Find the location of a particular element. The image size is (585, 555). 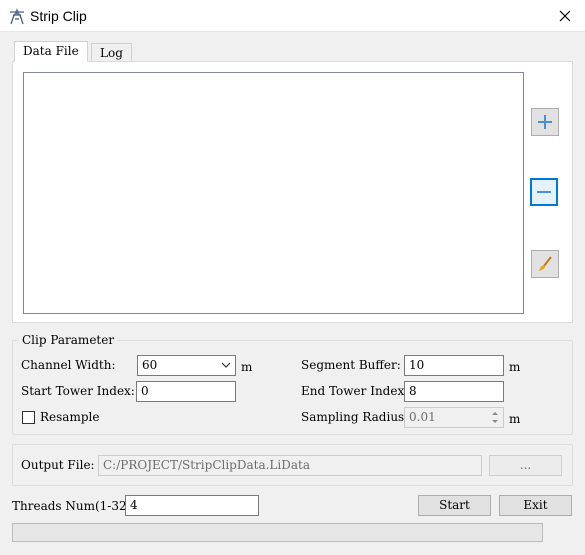

close-button is located at coordinates (565, 16).